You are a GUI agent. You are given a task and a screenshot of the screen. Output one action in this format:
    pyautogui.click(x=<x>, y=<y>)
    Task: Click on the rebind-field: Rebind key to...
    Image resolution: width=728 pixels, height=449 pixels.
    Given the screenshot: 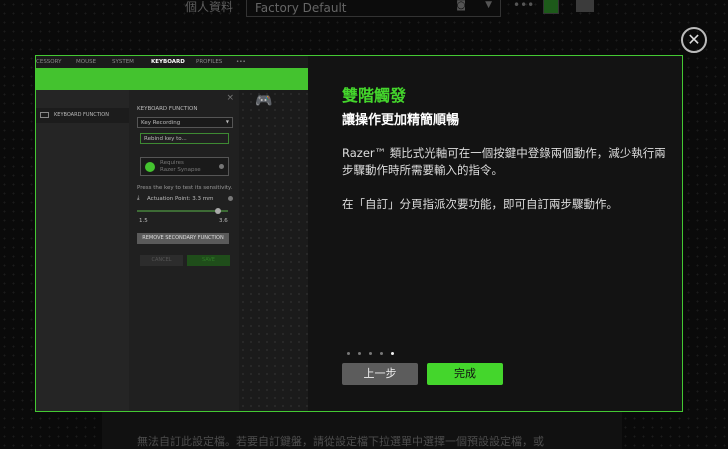 What is the action you would take?
    pyautogui.click(x=184, y=138)
    